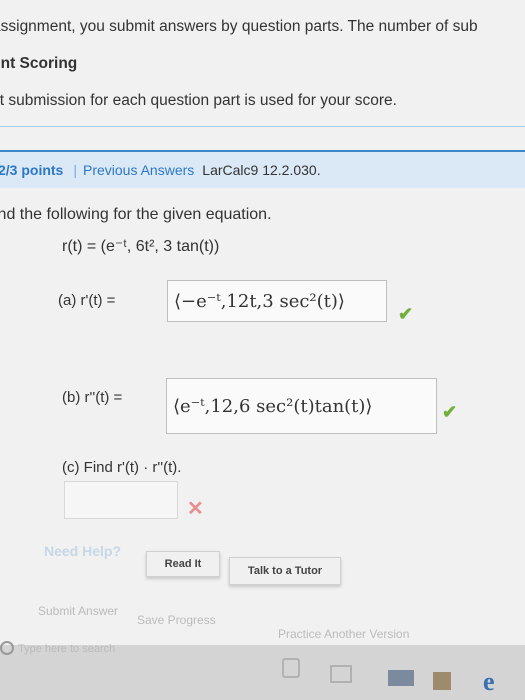  Describe the element at coordinates (489, 682) in the screenshot. I see `edge-icon: e` at that location.